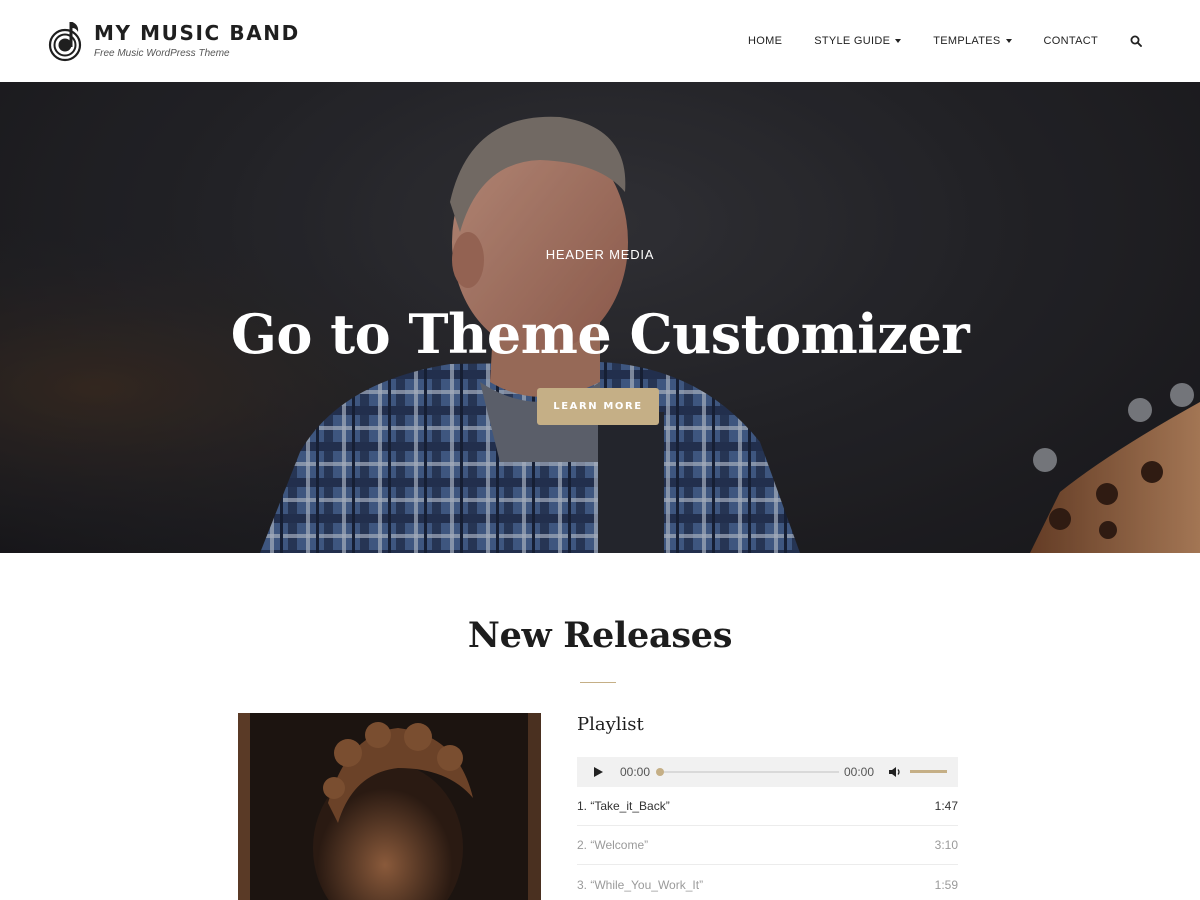 This screenshot has width=1200, height=900. I want to click on nav-item-home: HOME, so click(765, 41).